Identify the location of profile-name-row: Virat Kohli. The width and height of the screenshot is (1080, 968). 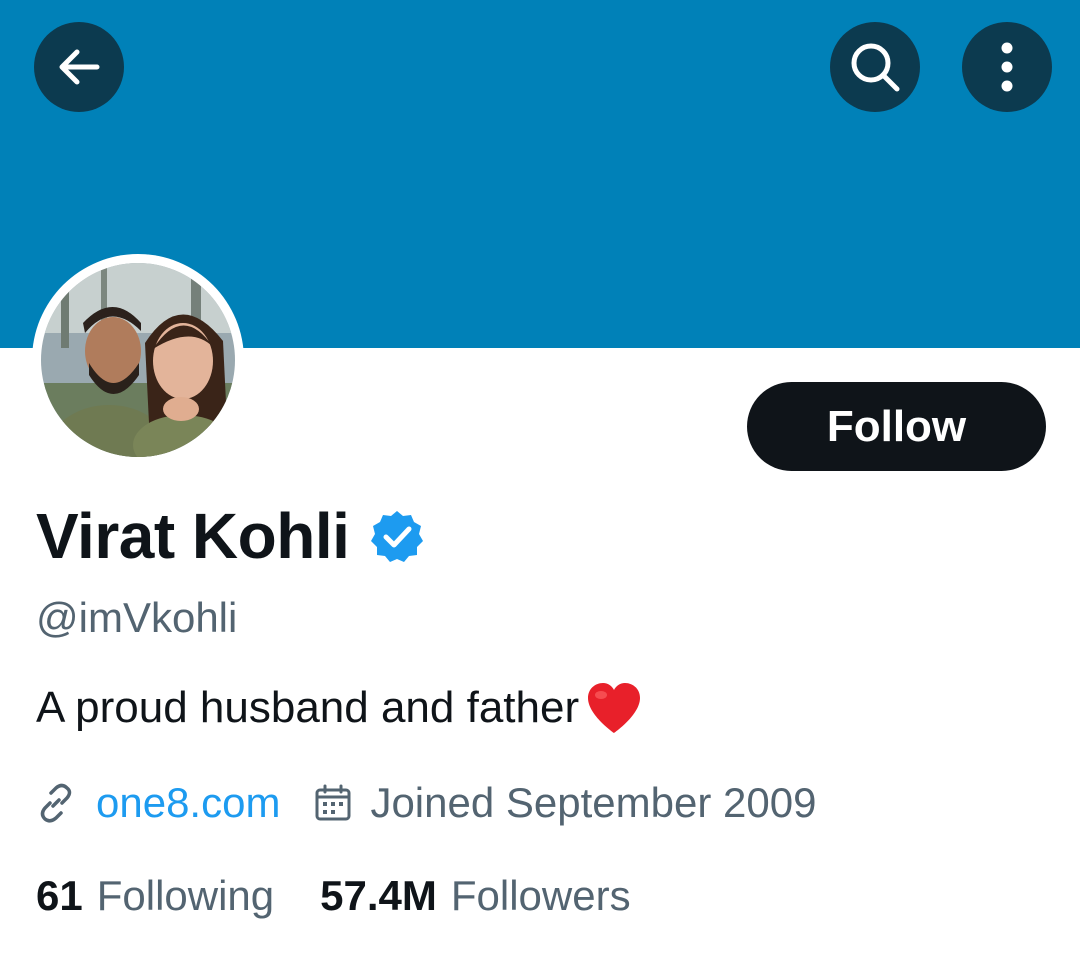
(230, 536).